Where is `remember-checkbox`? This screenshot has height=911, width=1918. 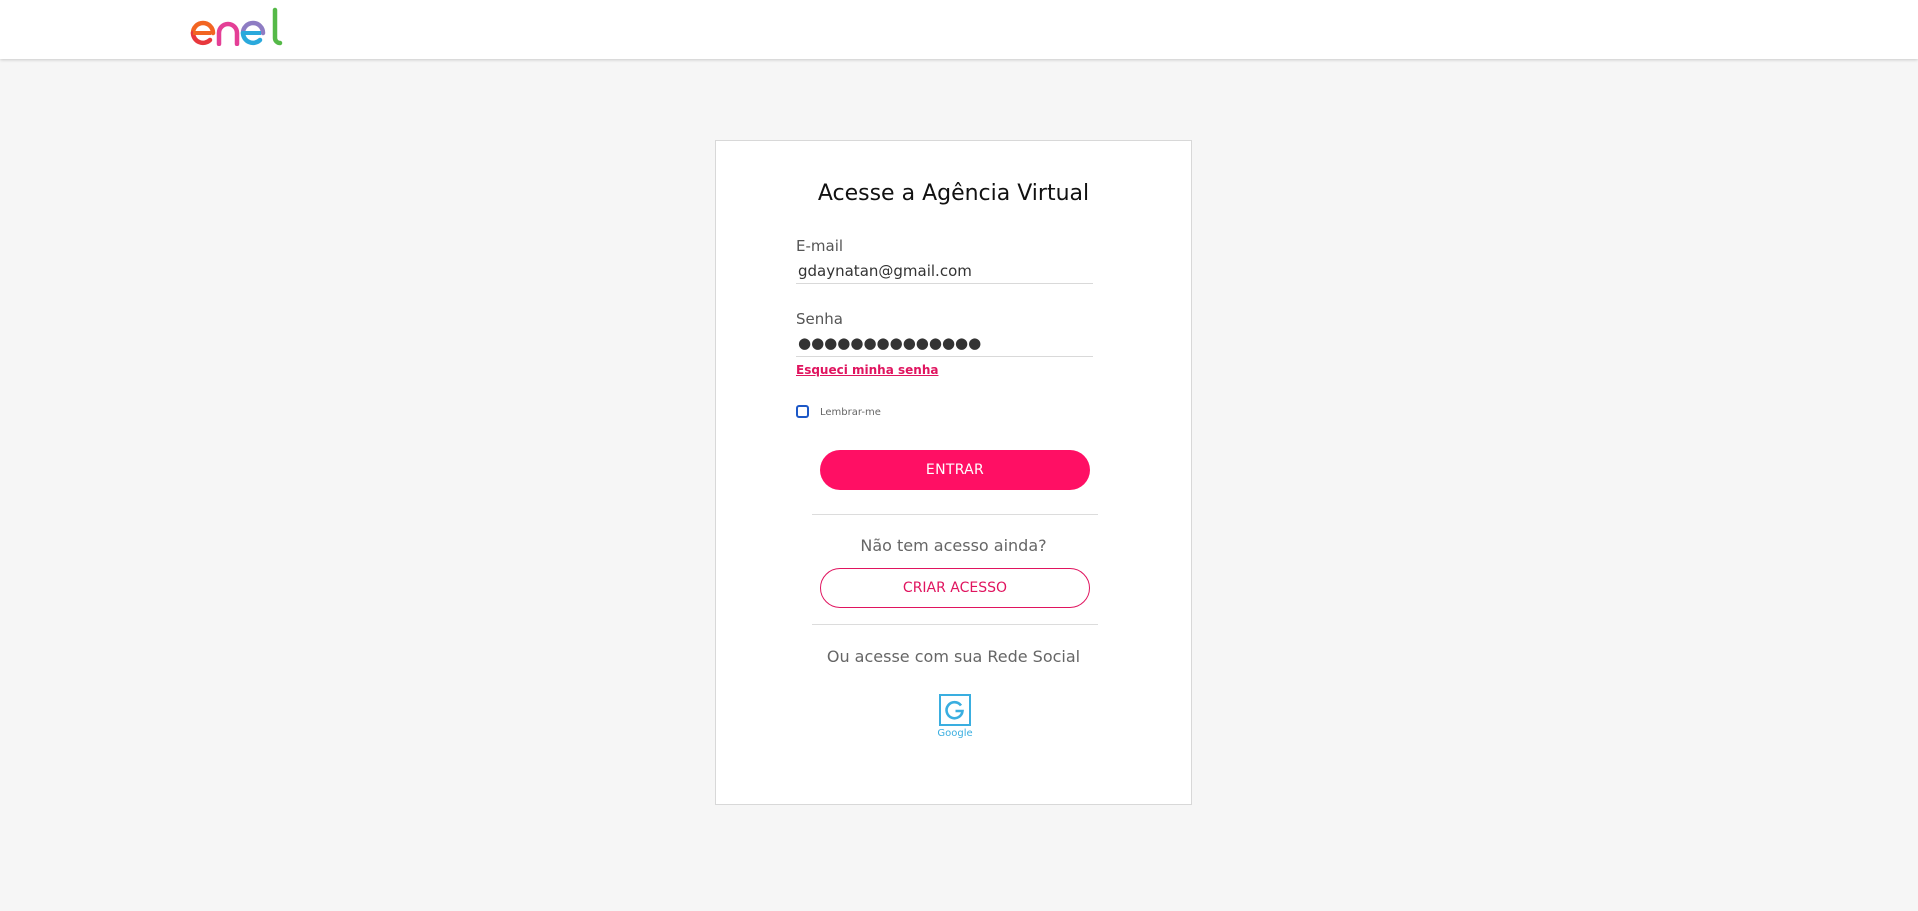
remember-checkbox is located at coordinates (802, 411).